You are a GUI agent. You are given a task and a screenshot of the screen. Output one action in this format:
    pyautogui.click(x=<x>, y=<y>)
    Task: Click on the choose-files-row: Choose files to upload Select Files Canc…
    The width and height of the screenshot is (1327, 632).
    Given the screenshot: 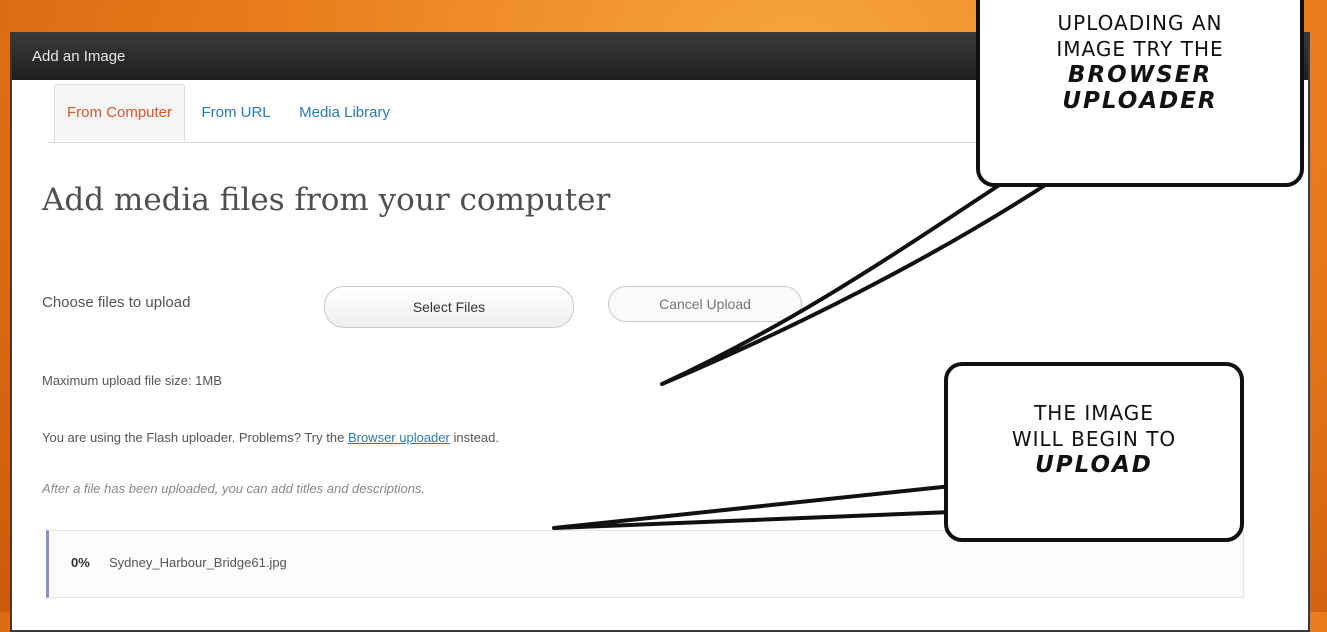 What is the action you would take?
    pyautogui.click(x=492, y=309)
    